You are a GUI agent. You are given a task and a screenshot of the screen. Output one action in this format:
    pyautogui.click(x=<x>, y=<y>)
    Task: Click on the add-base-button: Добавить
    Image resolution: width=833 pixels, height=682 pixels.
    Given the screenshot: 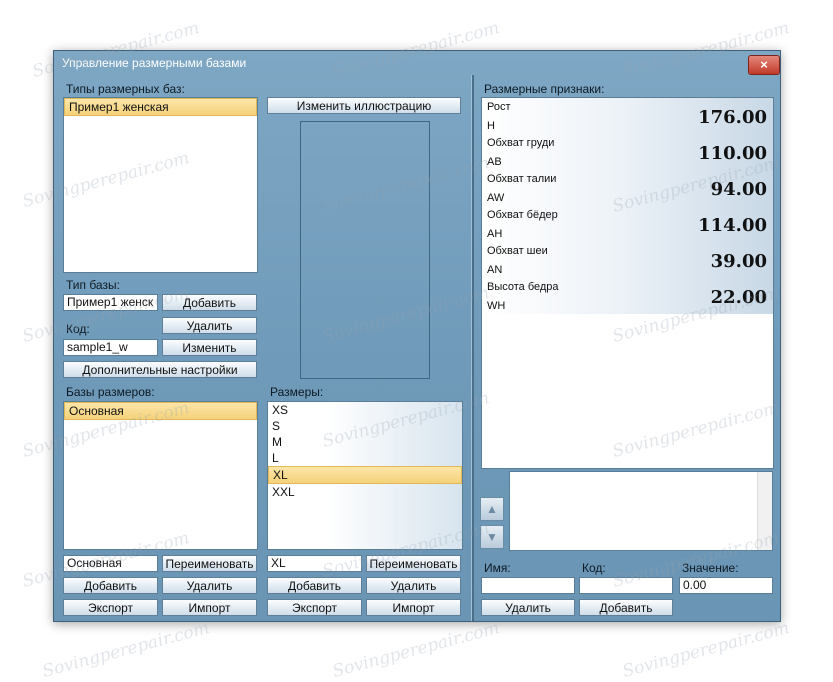 What is the action you would take?
    pyautogui.click(x=110, y=585)
    